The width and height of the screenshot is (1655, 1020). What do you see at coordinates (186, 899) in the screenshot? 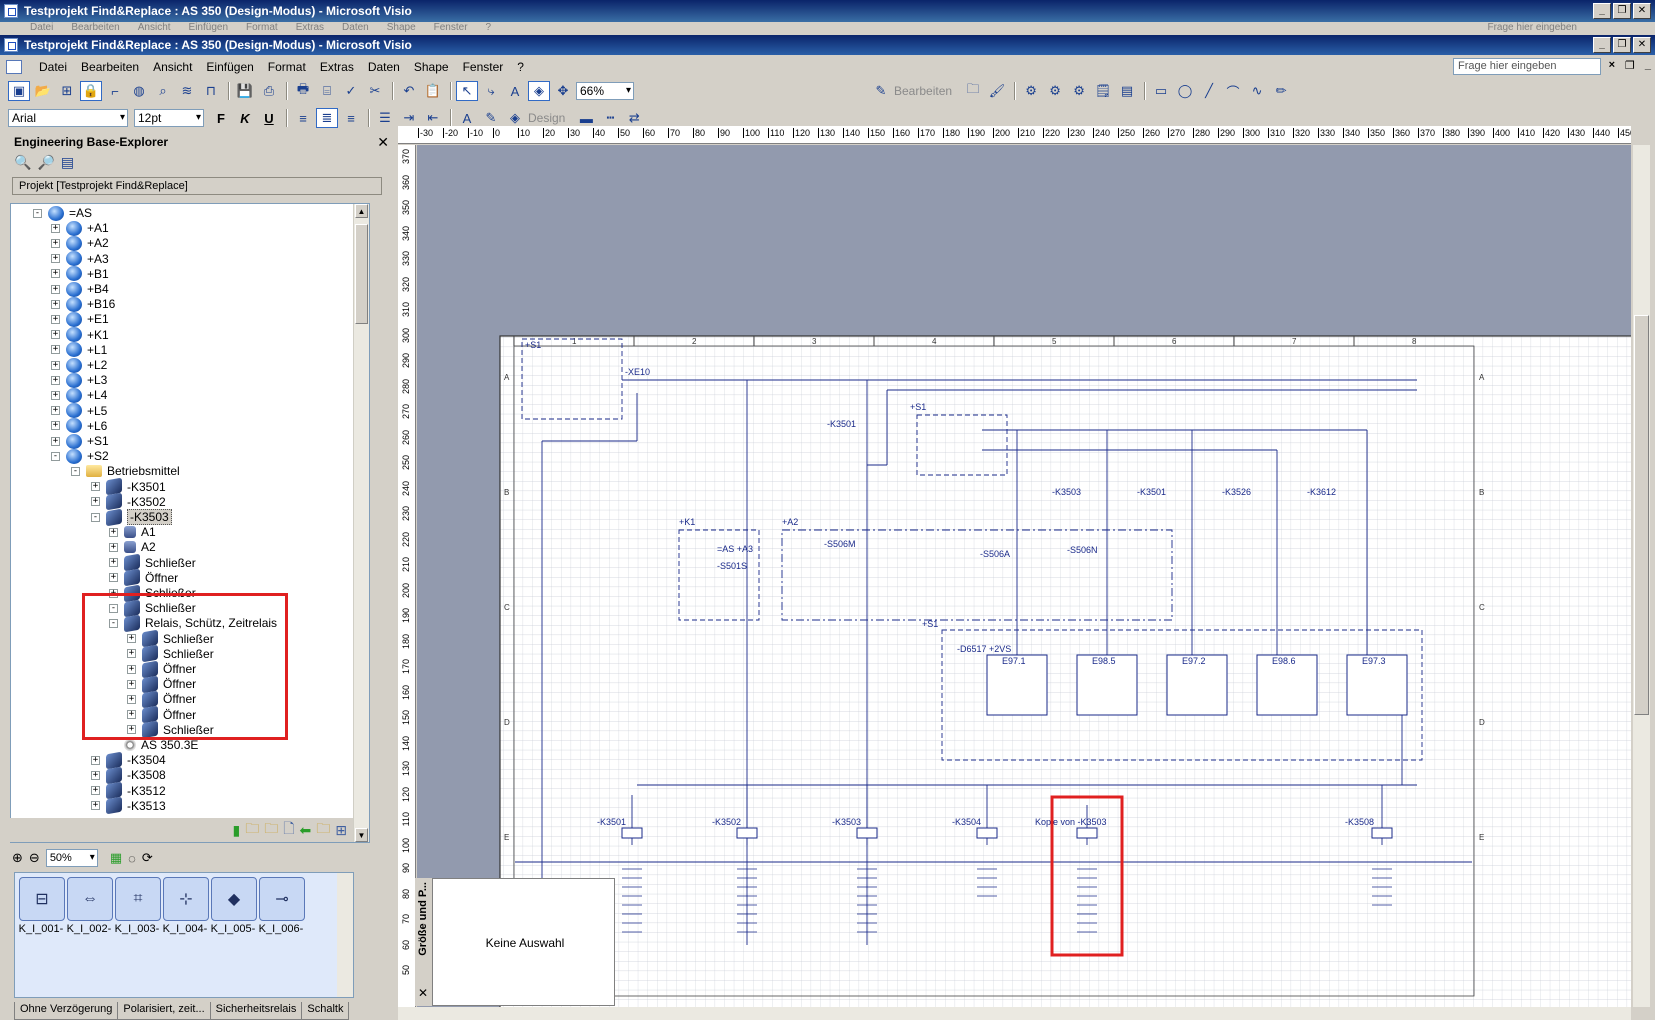
I see `stencil-shape: ⊹` at bounding box center [186, 899].